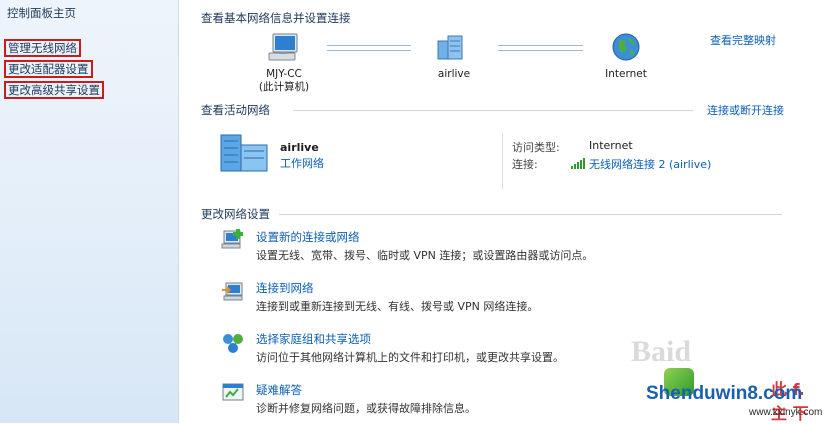 The width and height of the screenshot is (825, 424). Describe the element at coordinates (233, 291) in the screenshot. I see `connect-network-icon` at that location.